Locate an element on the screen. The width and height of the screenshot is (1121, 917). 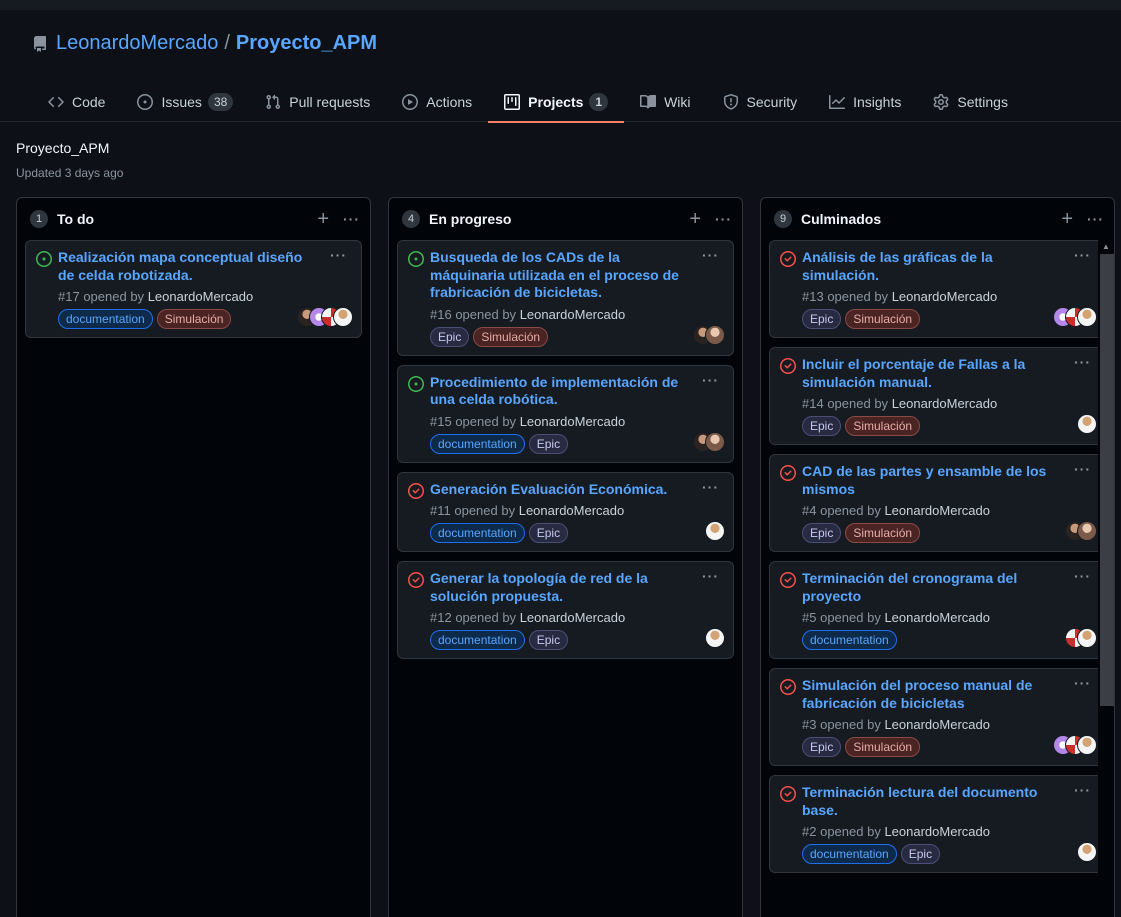
repo-name-link: Proyecto_APM is located at coordinates (306, 43).